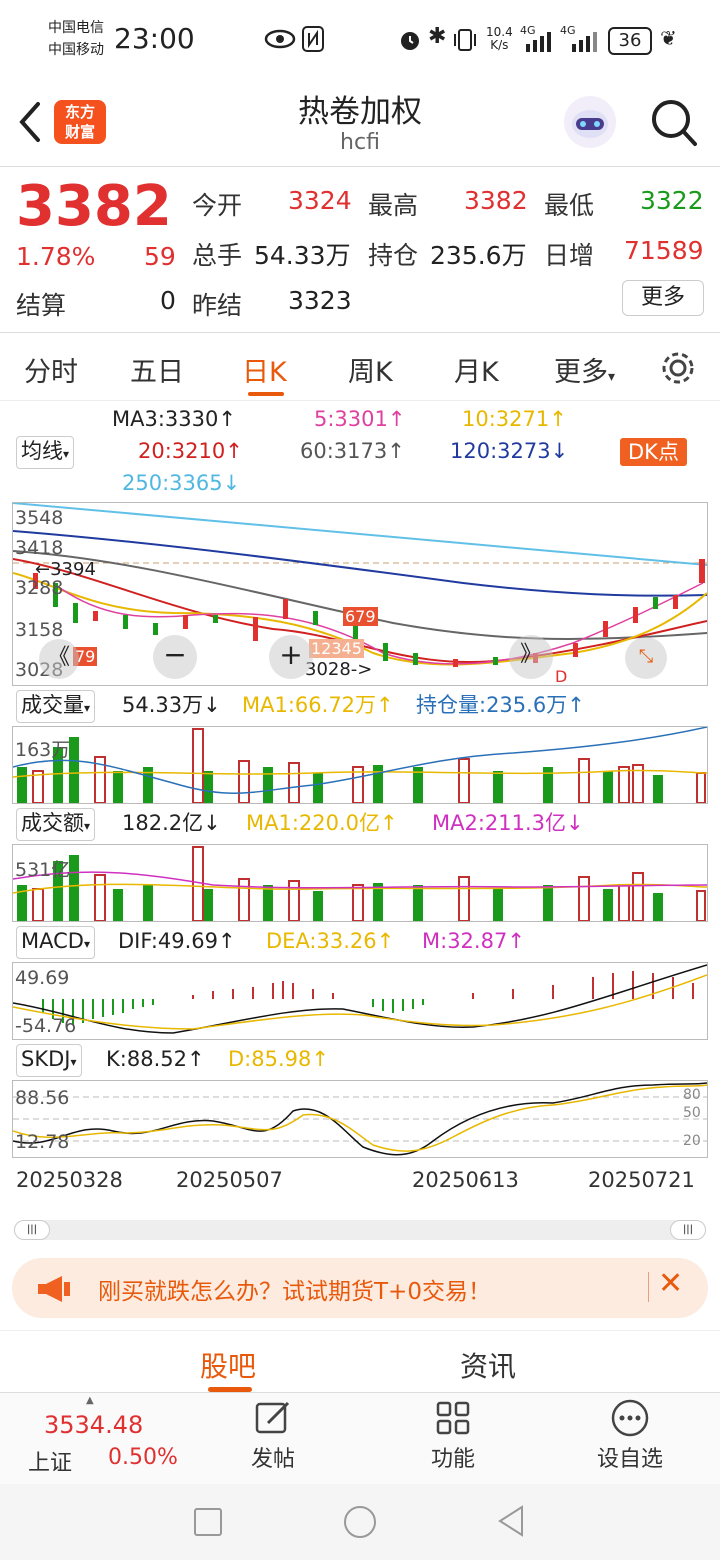 This screenshot has height=1560, width=720. Describe the element at coordinates (692, 1141) in the screenshot. I see `skdj-level: 20` at that location.